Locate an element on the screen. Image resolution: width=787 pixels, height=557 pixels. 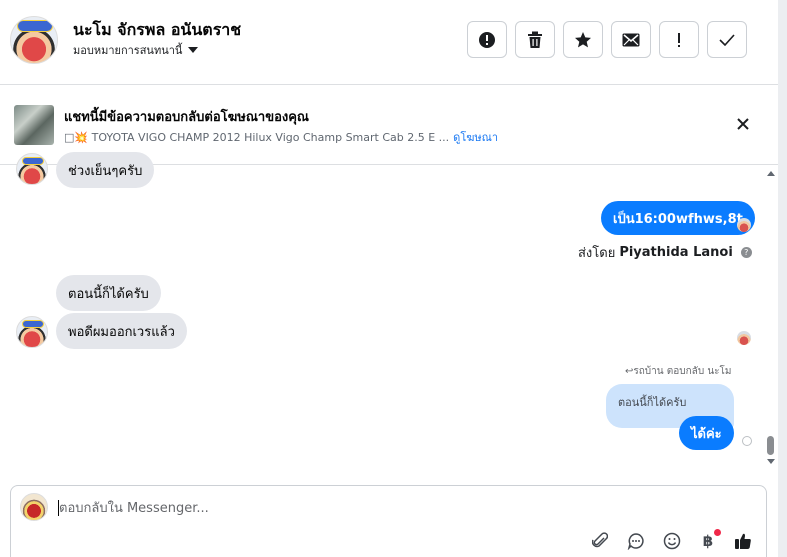
incoming-message: ช่วงเย็นๆครับ is located at coordinates (105, 170).